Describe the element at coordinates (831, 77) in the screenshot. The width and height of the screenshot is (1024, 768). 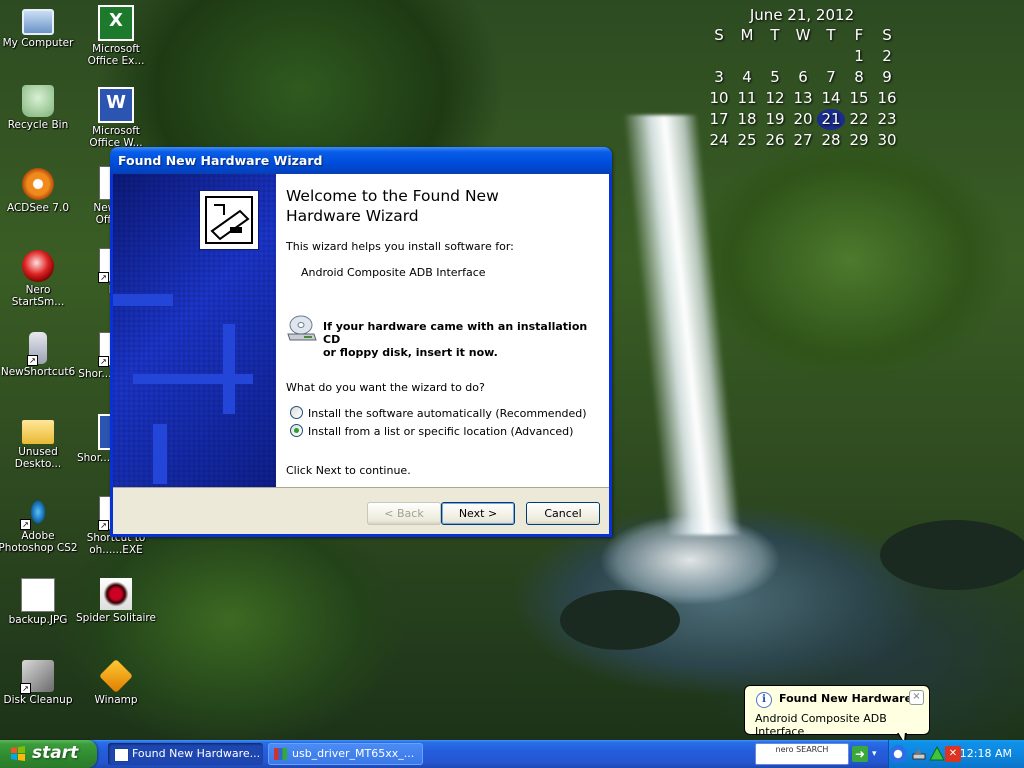
I see `calendar-day: 7` at that location.